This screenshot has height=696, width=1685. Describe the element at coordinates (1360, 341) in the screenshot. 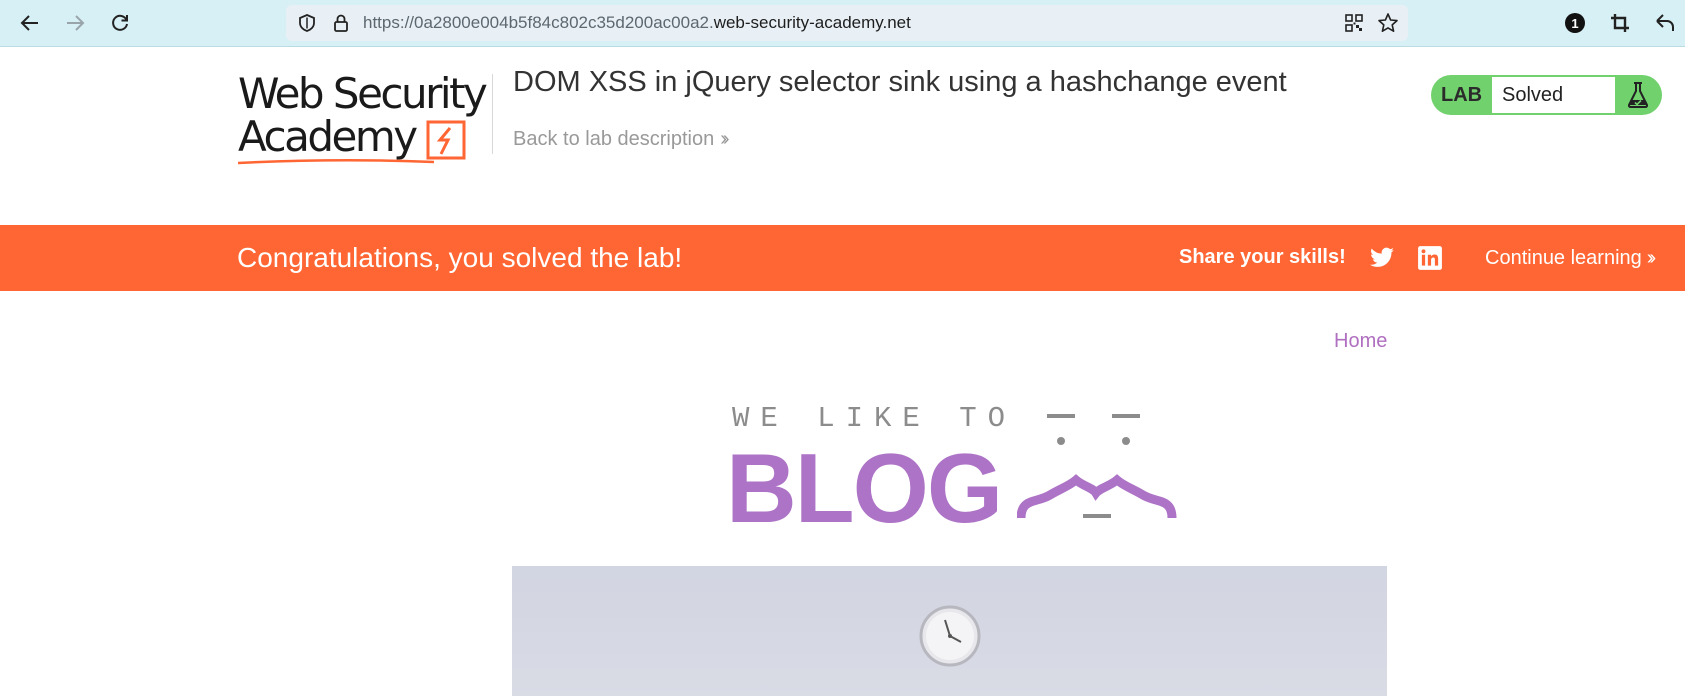

I see `home-nav-link: Home` at that location.